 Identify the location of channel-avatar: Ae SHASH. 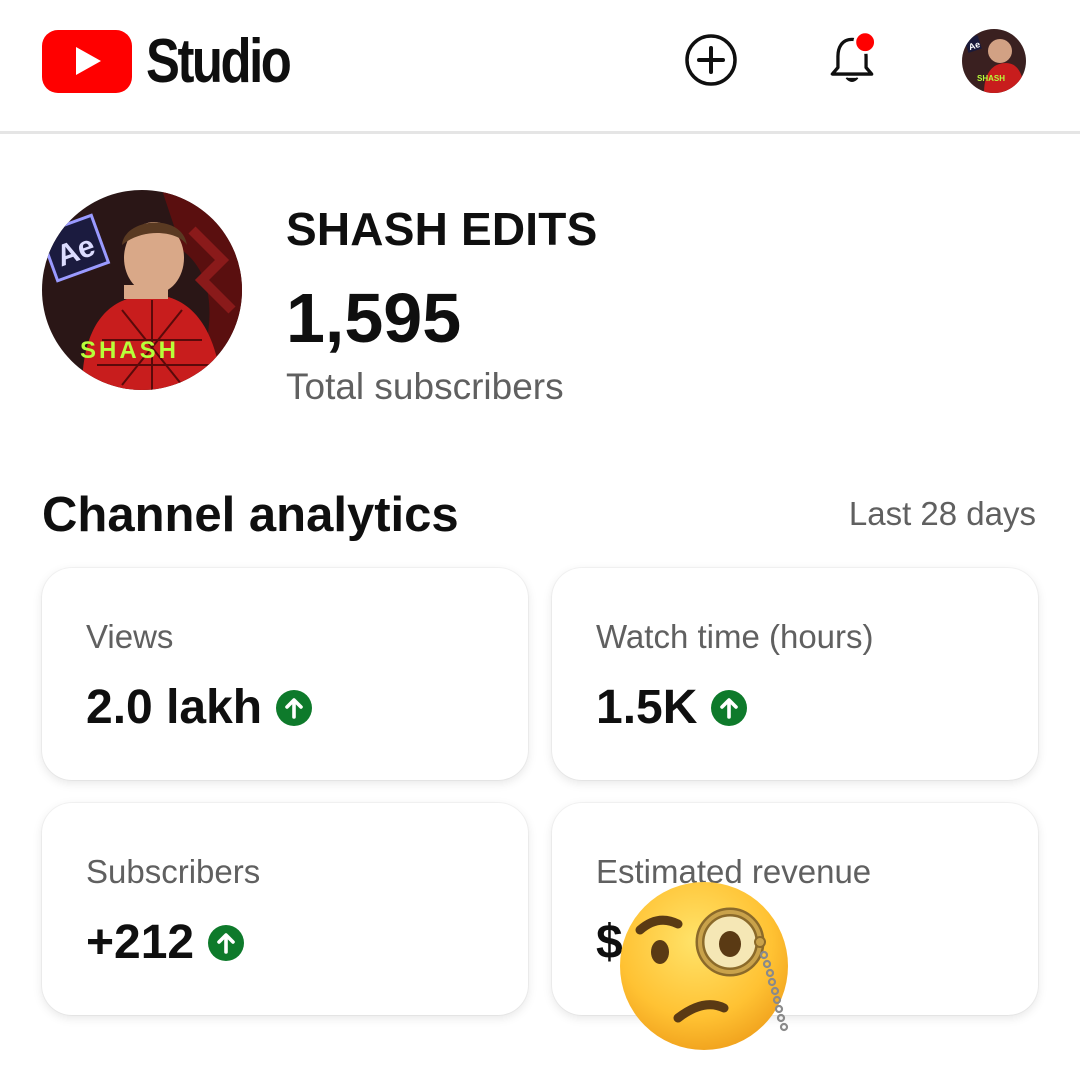
(142, 290).